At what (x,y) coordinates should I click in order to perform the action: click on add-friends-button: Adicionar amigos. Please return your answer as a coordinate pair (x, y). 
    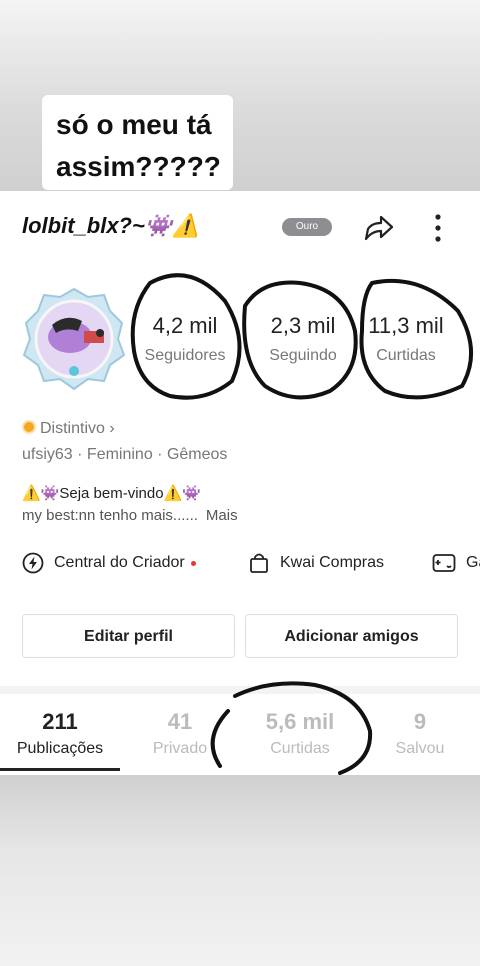
    Looking at the image, I should click on (351, 636).